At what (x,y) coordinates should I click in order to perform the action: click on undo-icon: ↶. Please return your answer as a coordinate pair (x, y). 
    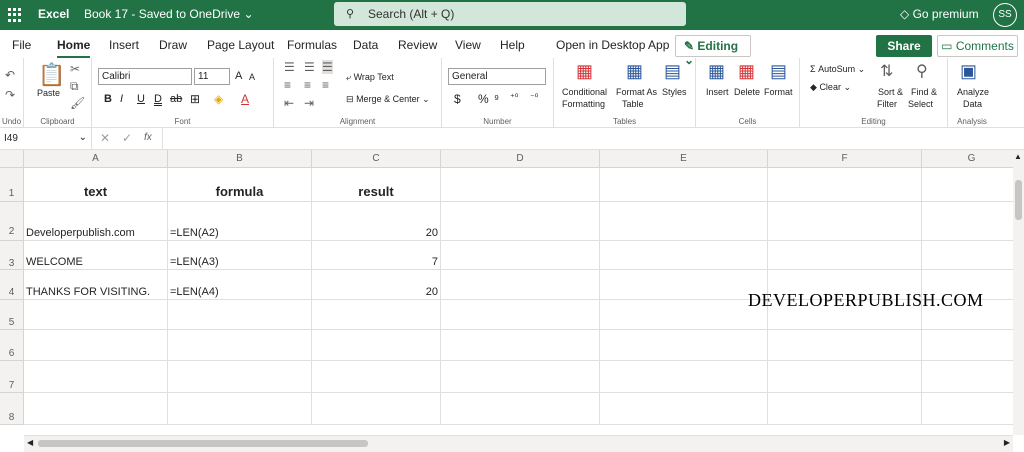
    Looking at the image, I should click on (10, 75).